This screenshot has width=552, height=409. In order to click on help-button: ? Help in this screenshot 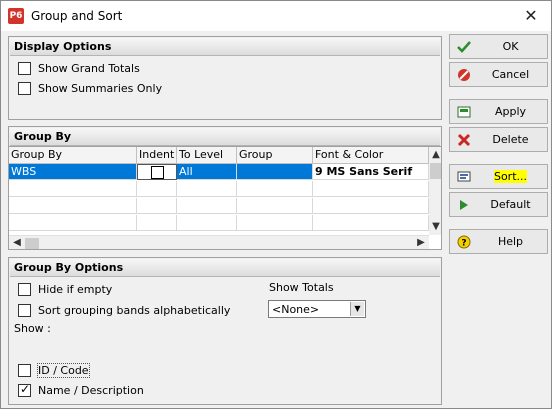, I will do `click(498, 241)`.